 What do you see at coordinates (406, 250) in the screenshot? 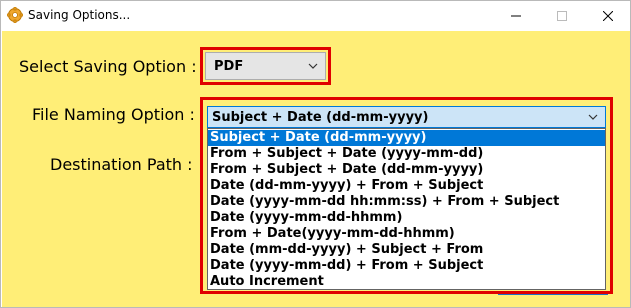
I see `list-item: Date (mm-dd-yyyy) + Subject + From` at bounding box center [406, 250].